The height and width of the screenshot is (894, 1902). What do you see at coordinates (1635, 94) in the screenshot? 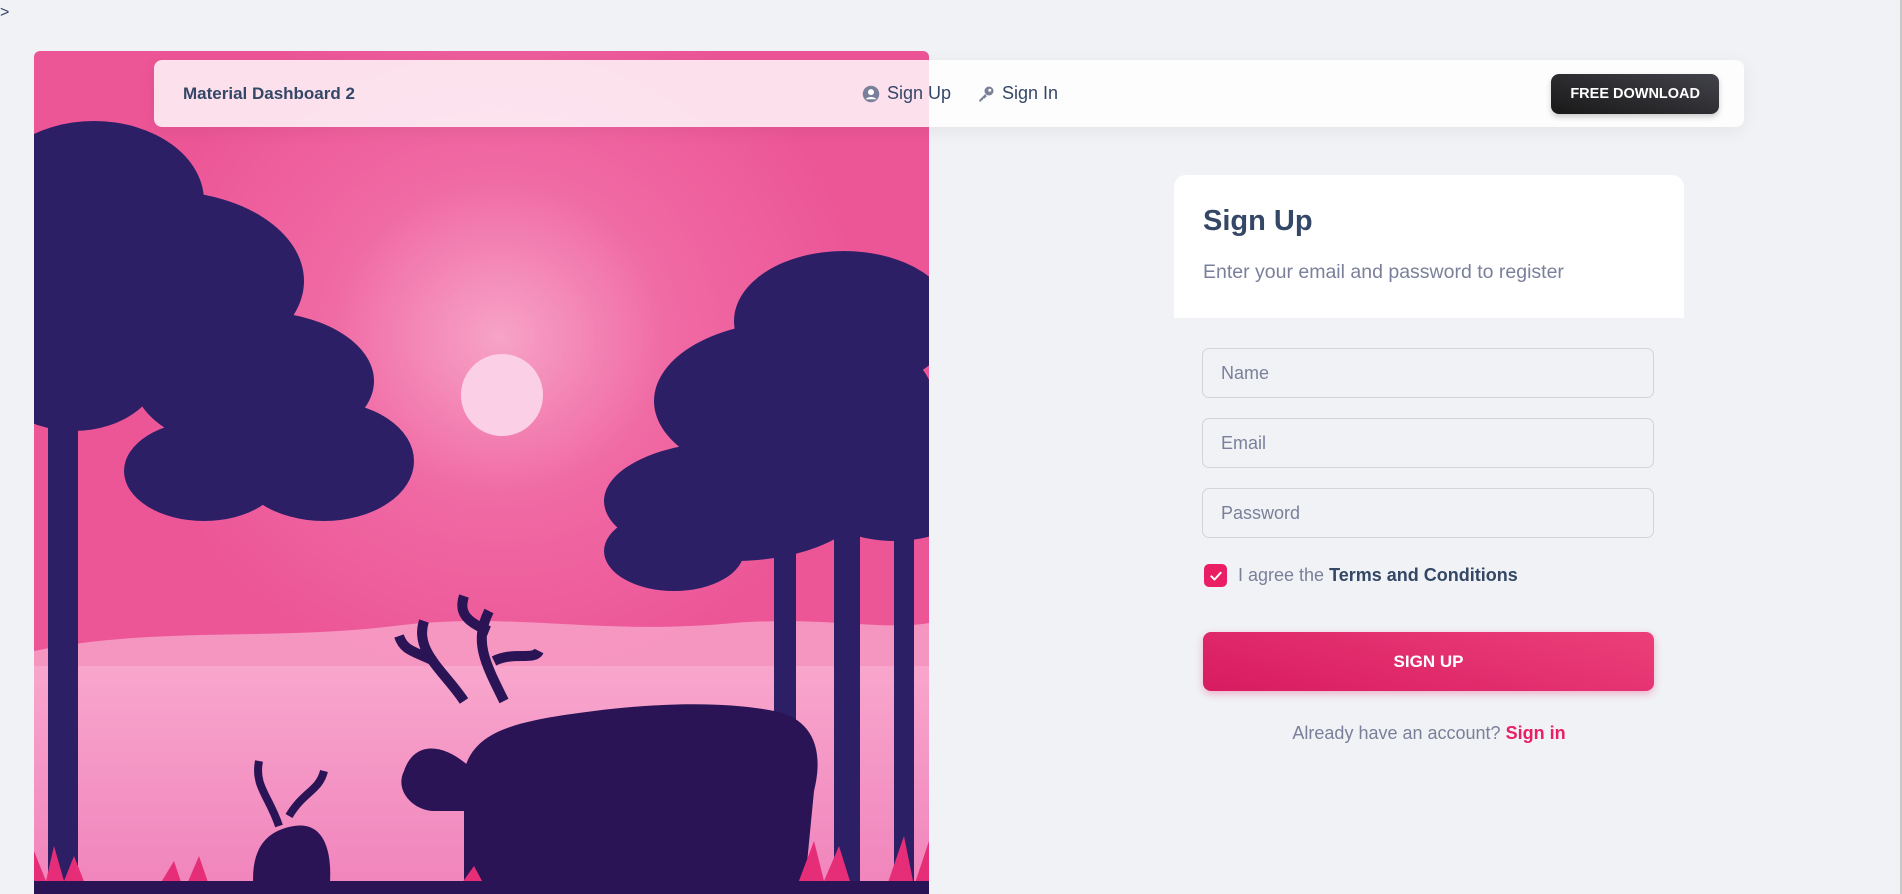
I see `free-download-button: FREE DOWNLOAD` at bounding box center [1635, 94].